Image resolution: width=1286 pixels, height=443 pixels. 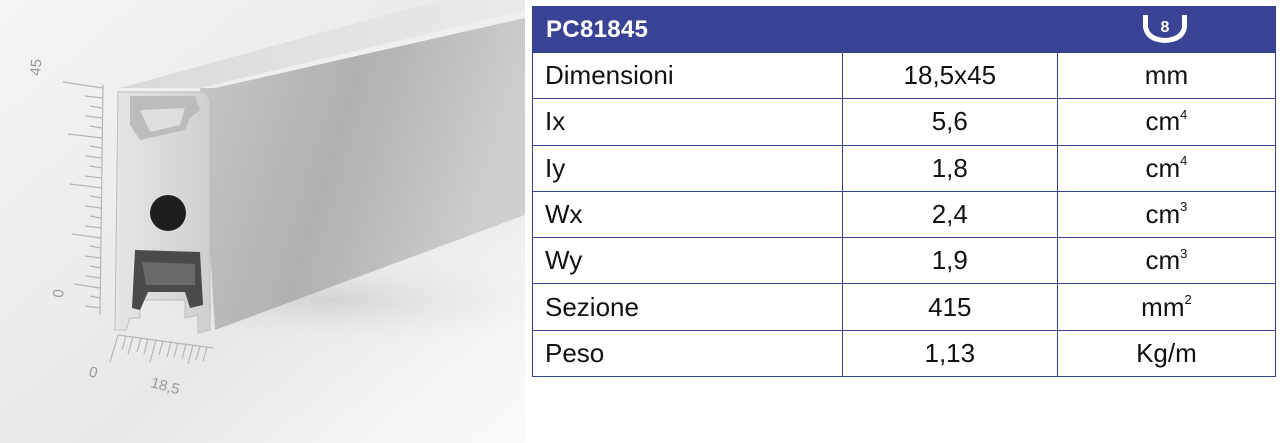 I want to click on spec-label: Wy, so click(x=687, y=261).